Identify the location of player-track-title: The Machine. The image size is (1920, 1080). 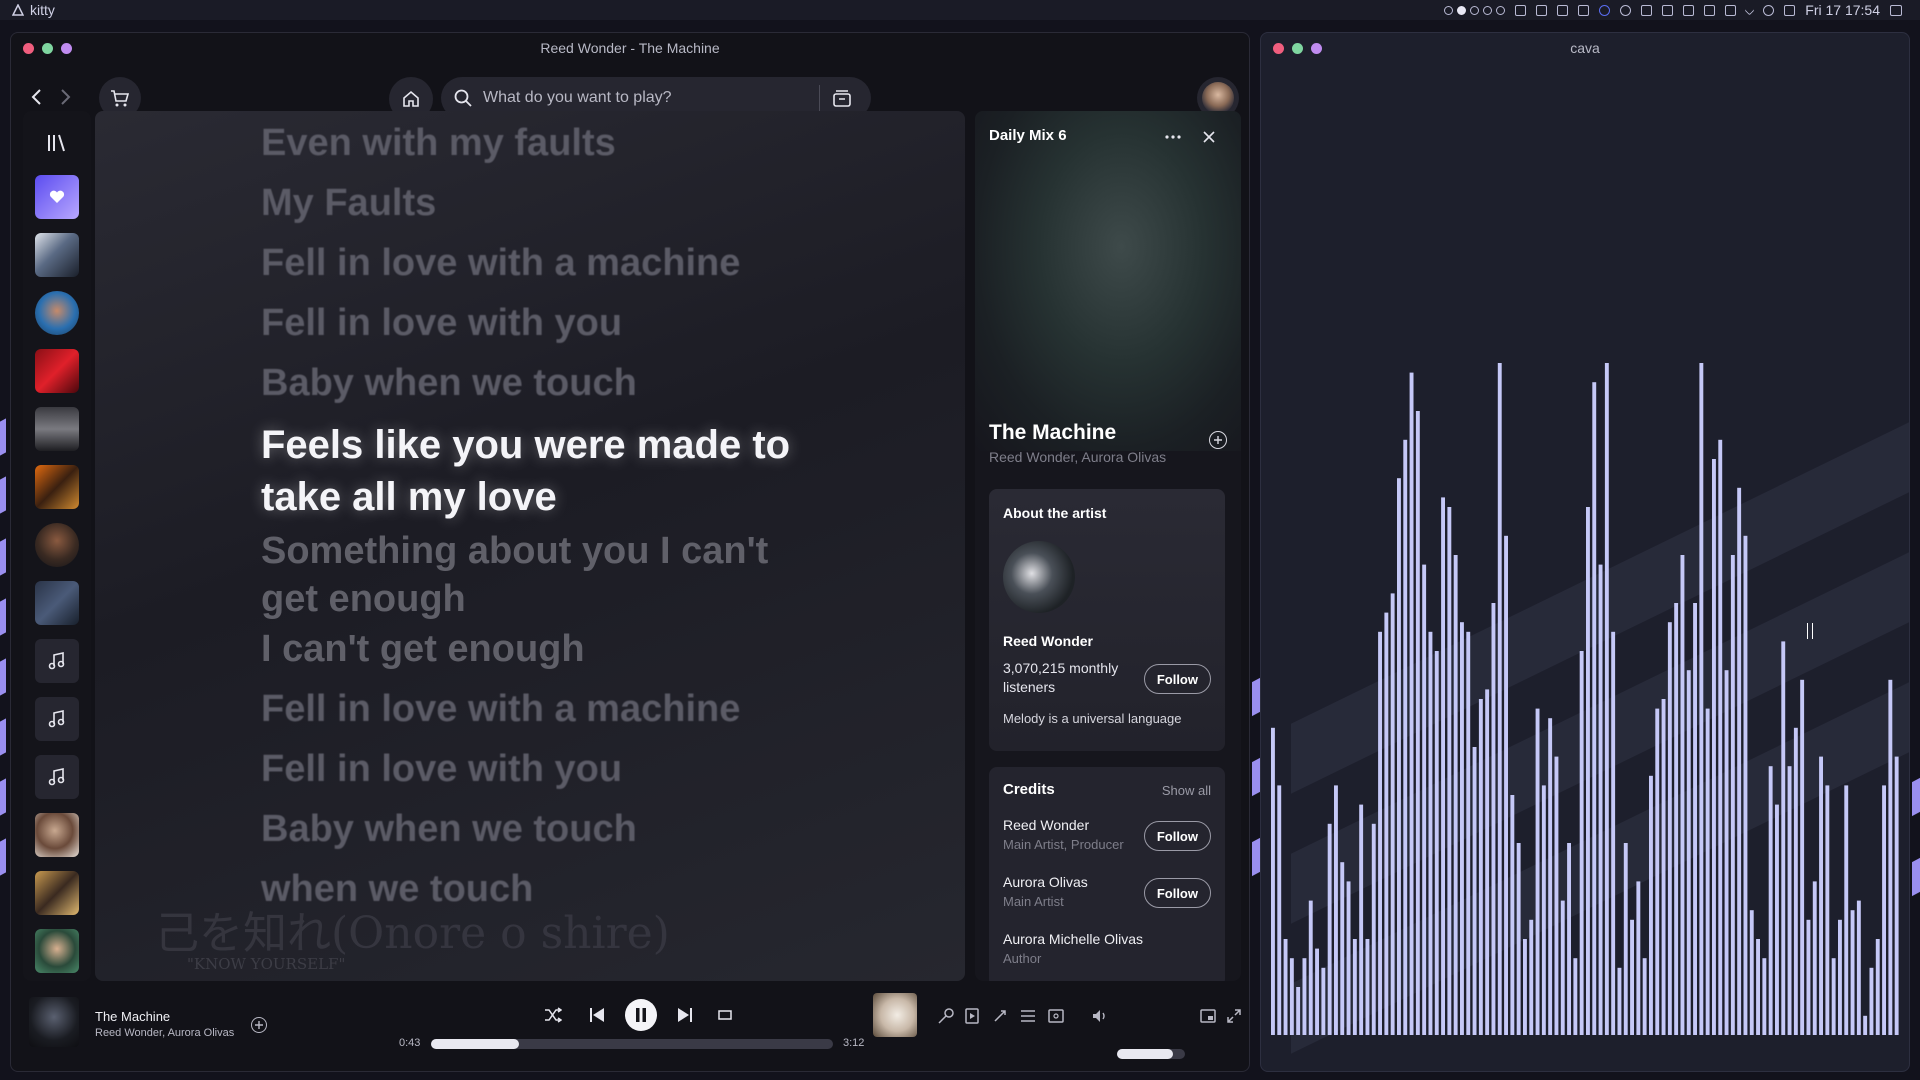
(132, 1016).